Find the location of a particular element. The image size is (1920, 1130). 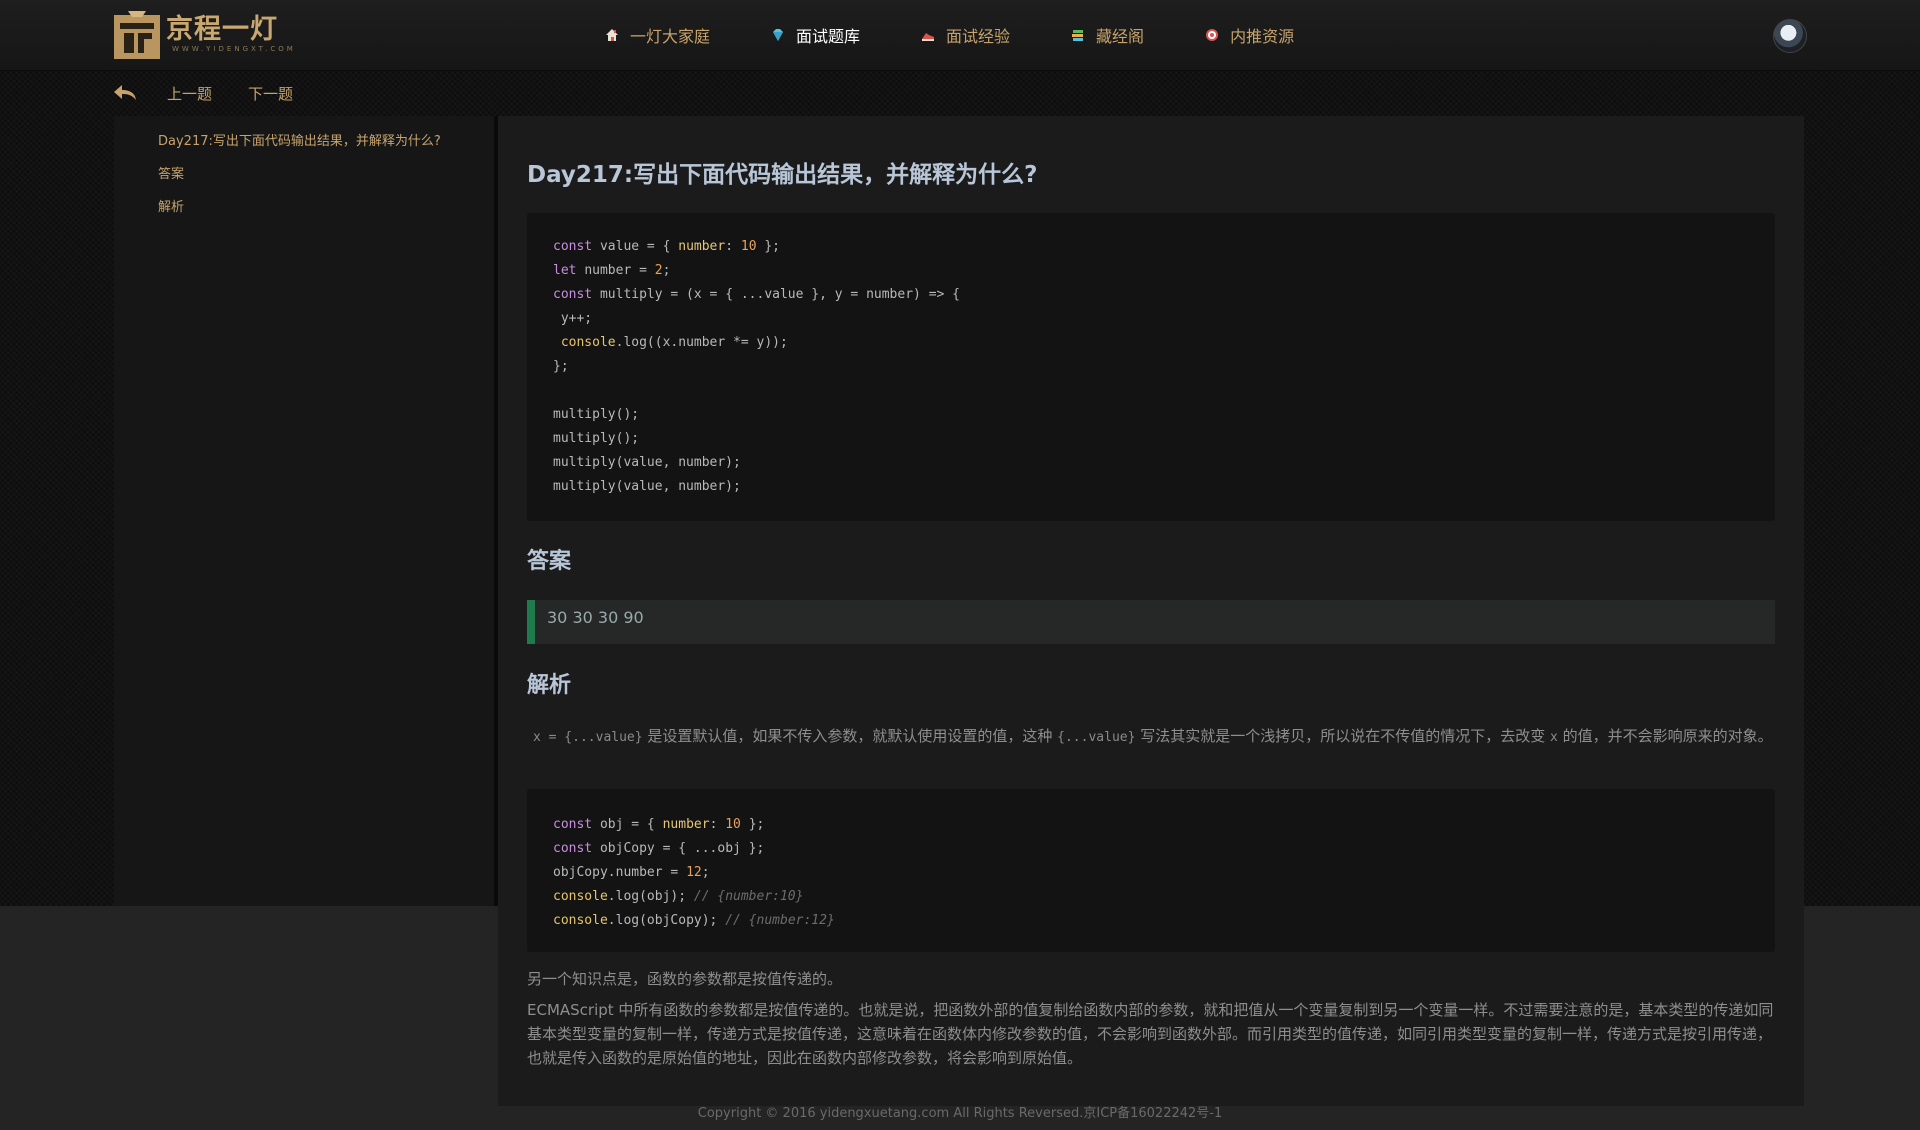

analysis-heading: 解析 is located at coordinates (549, 685).